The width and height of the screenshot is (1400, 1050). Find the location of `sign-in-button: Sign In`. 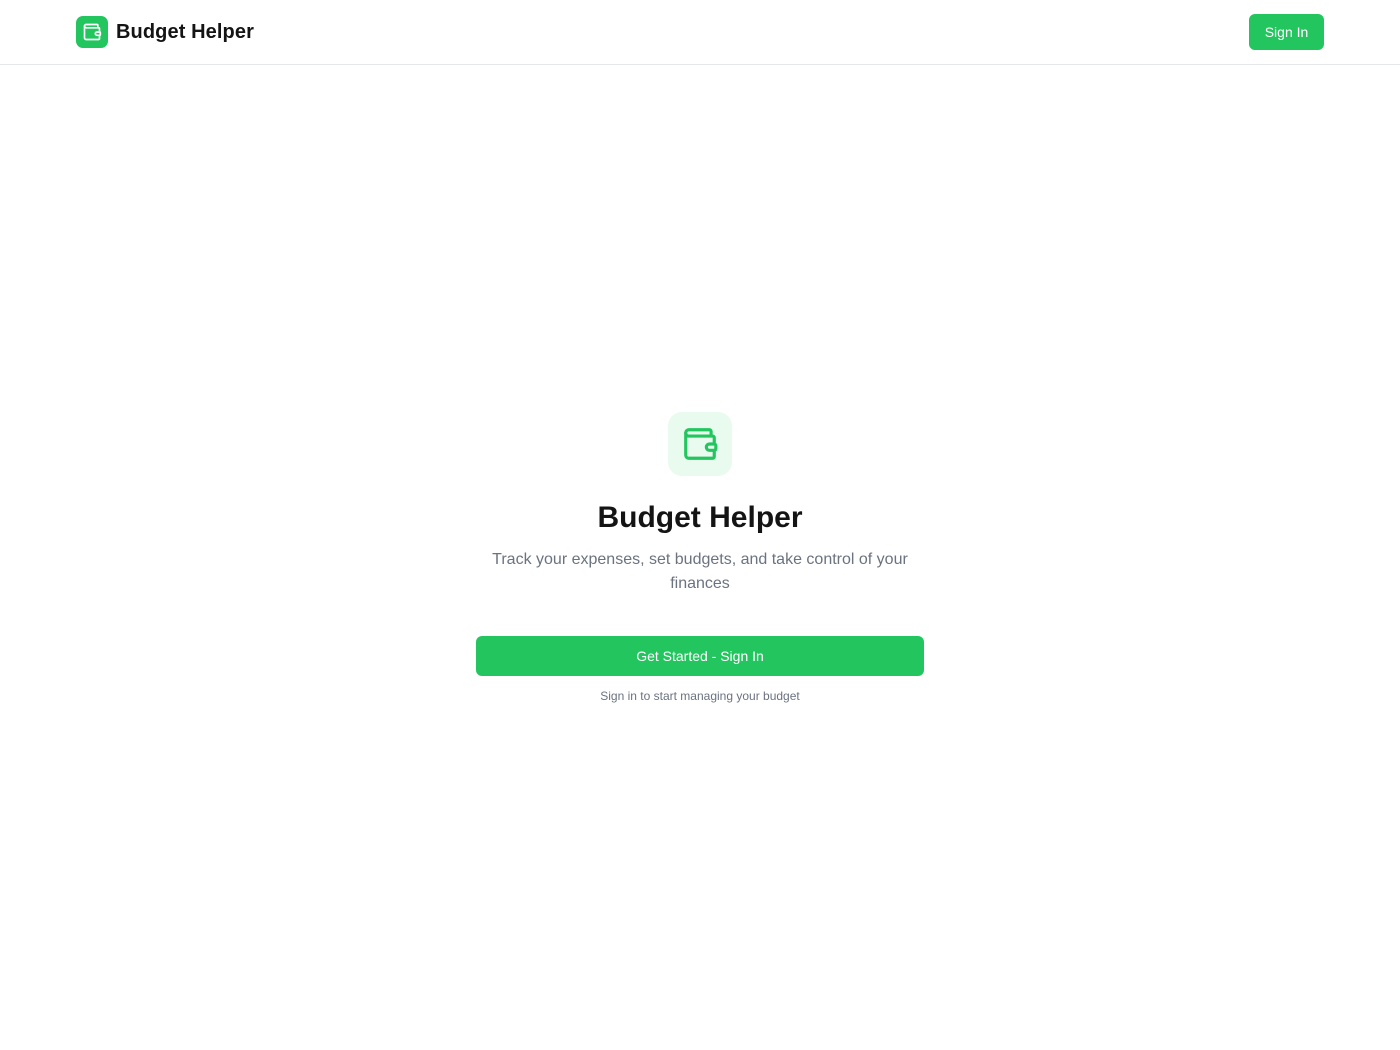

sign-in-button: Sign In is located at coordinates (1286, 32).